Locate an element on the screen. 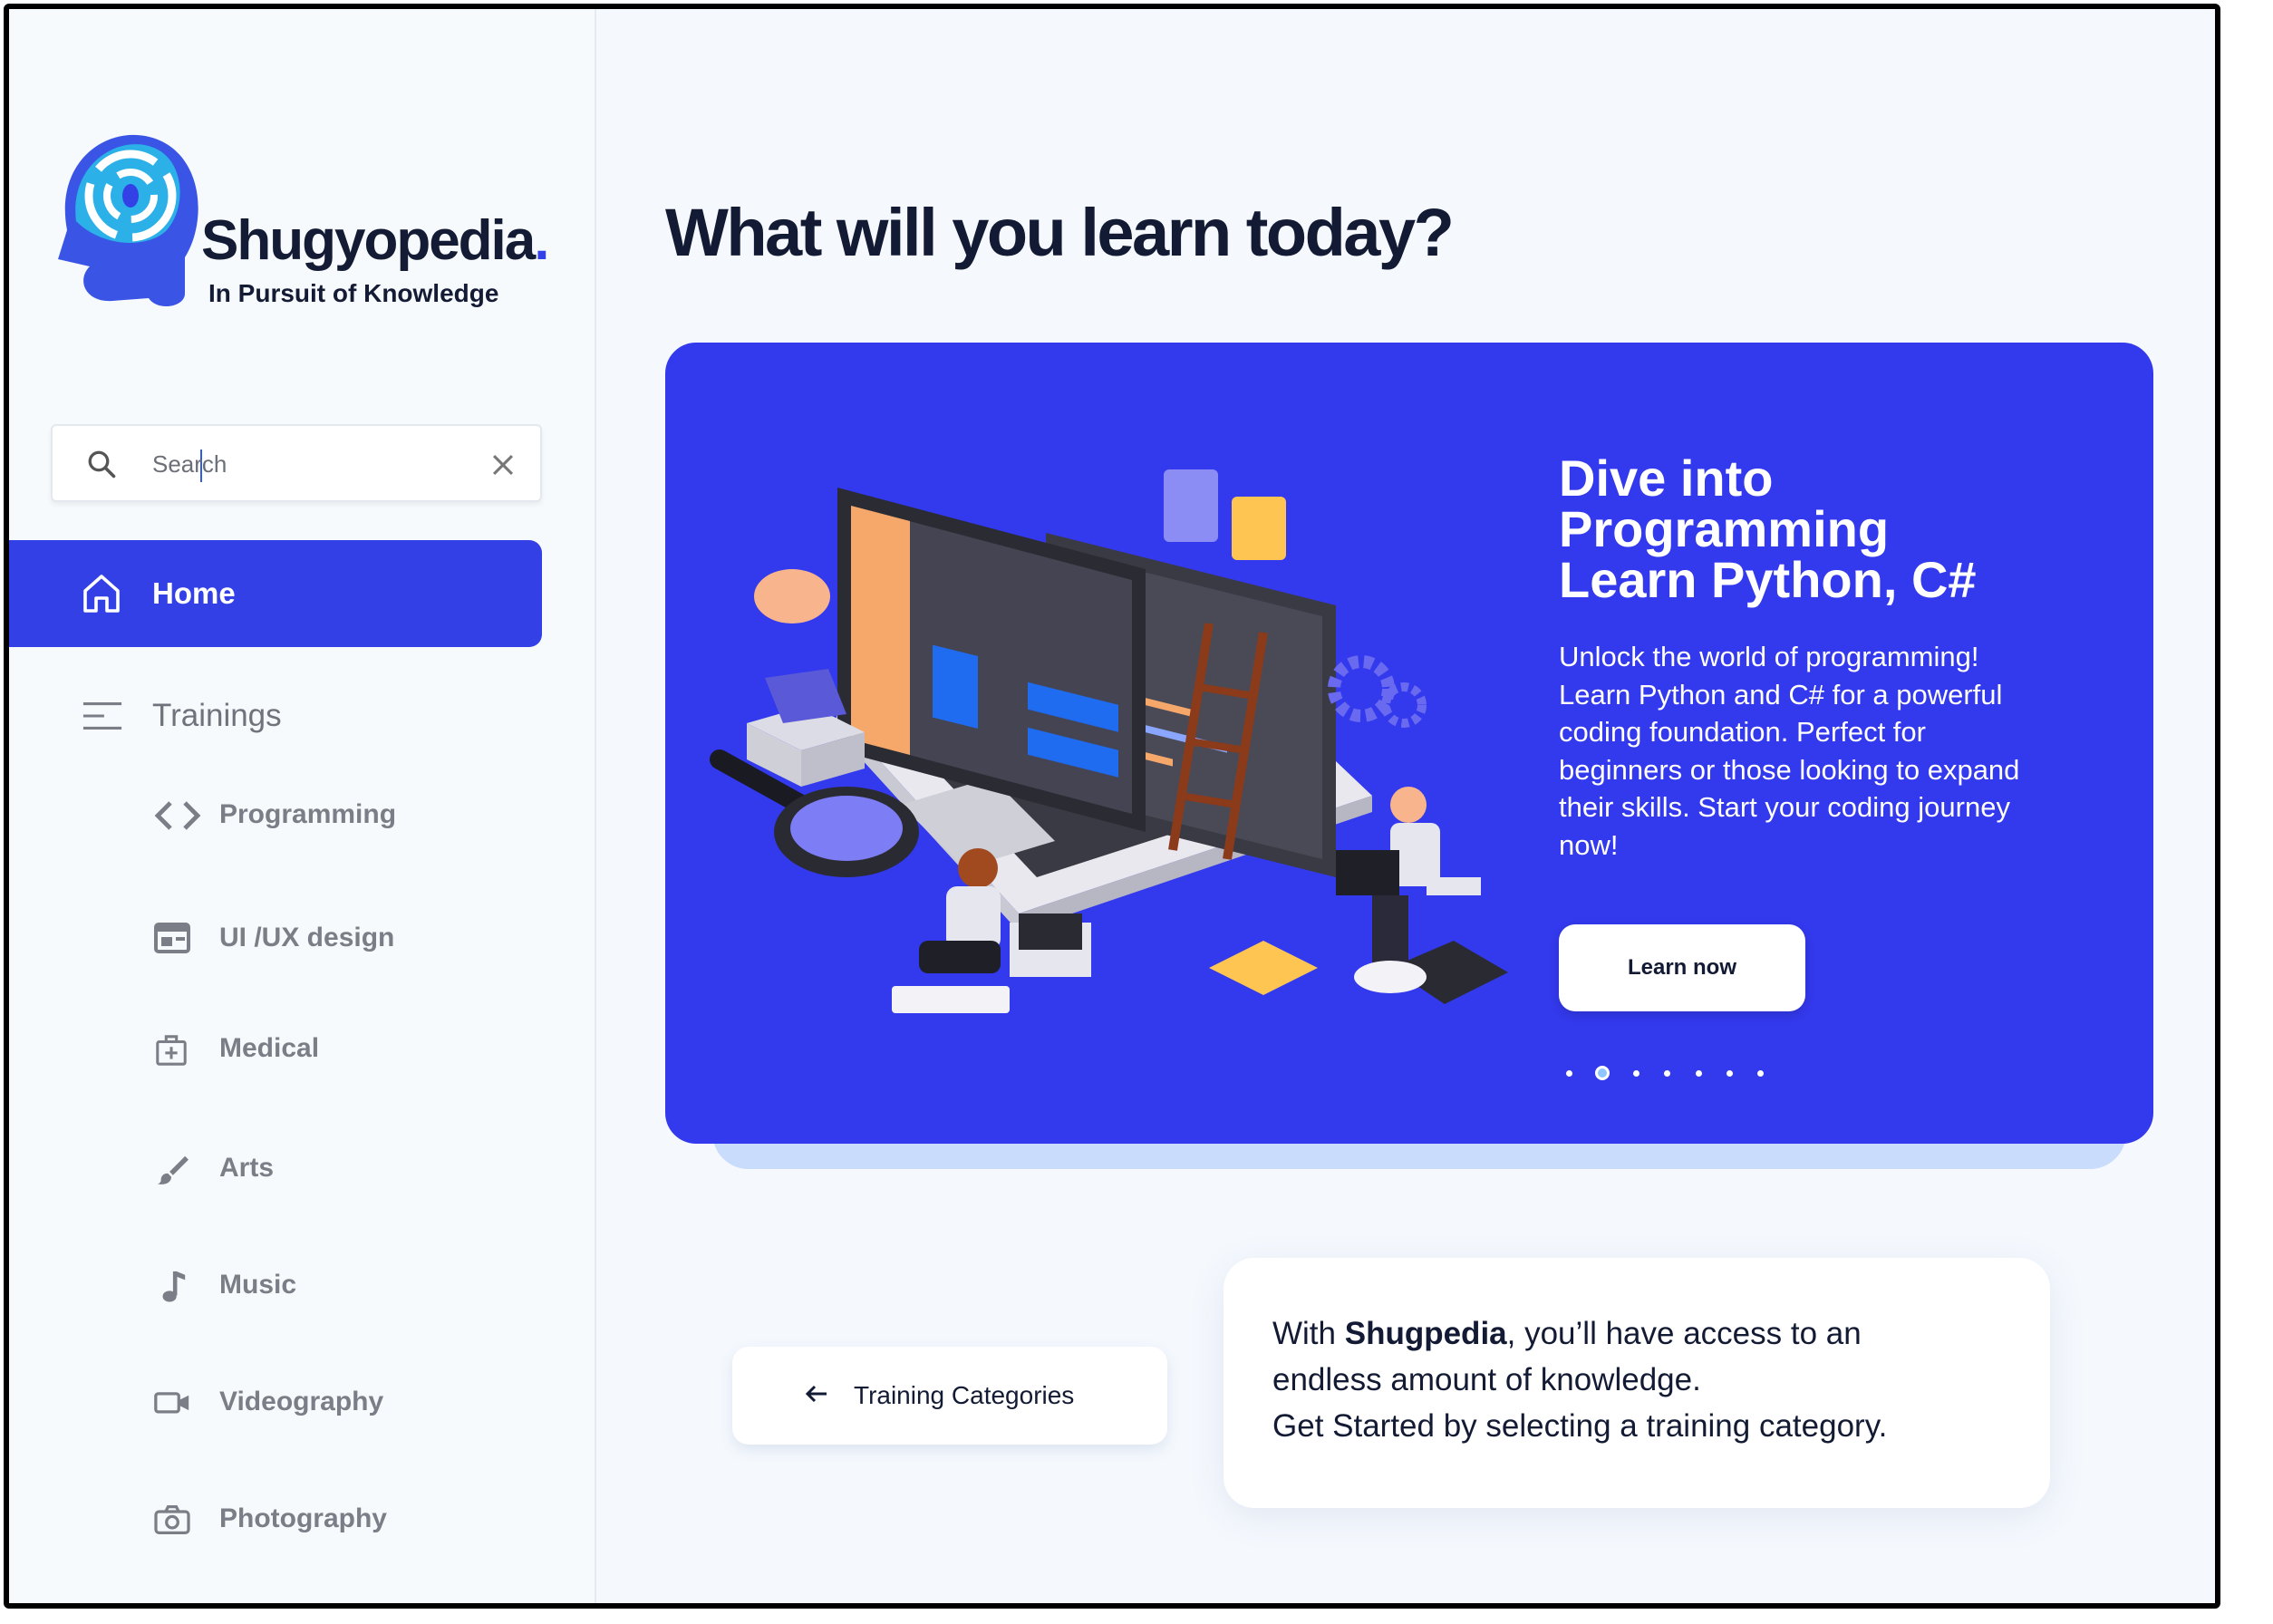  layout-icon is located at coordinates (172, 938).